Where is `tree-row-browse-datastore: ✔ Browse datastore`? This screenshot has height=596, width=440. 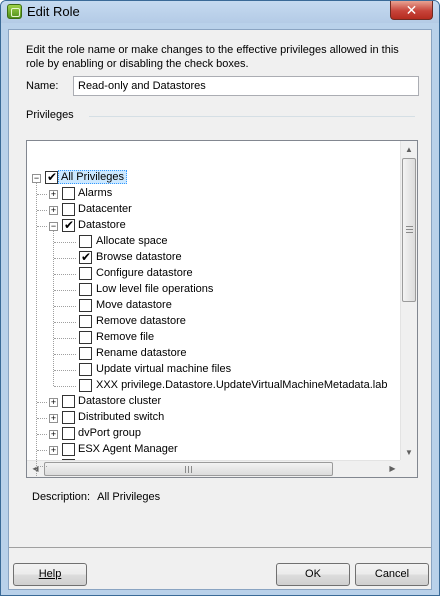
tree-row-browse-datastore: ✔ Browse datastore is located at coordinates (212, 258).